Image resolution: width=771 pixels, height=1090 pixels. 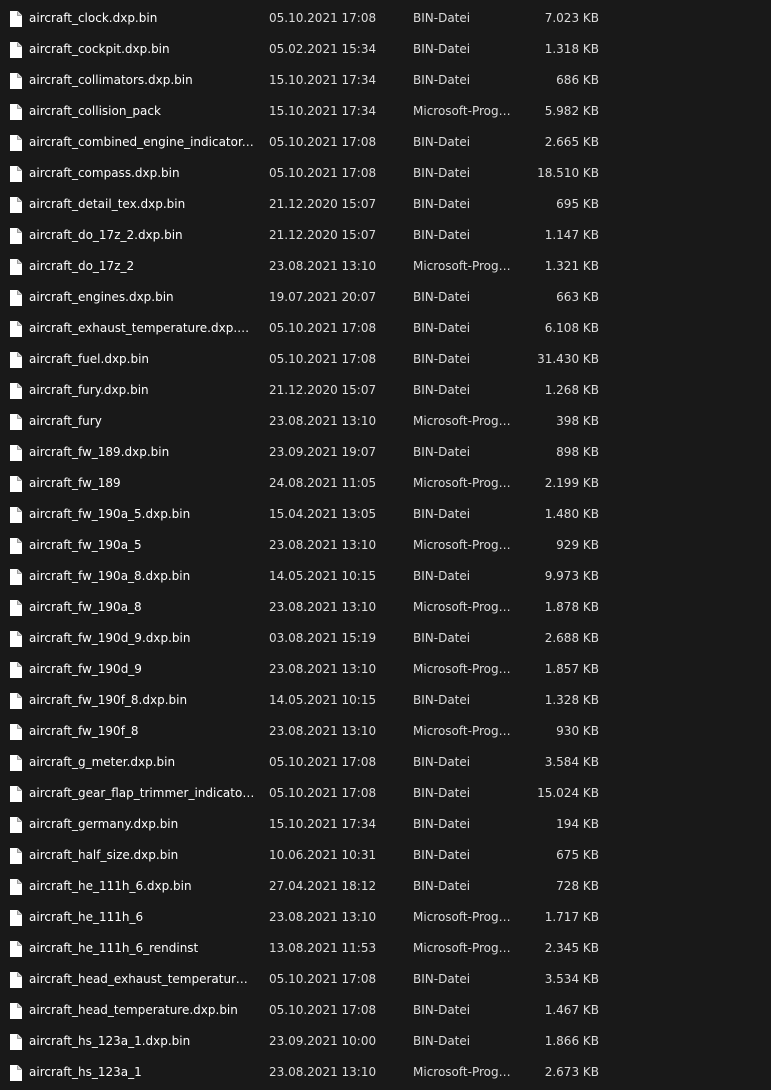 What do you see at coordinates (323, 49) in the screenshot?
I see `file-modified-date: 05.02.2021 15:34` at bounding box center [323, 49].